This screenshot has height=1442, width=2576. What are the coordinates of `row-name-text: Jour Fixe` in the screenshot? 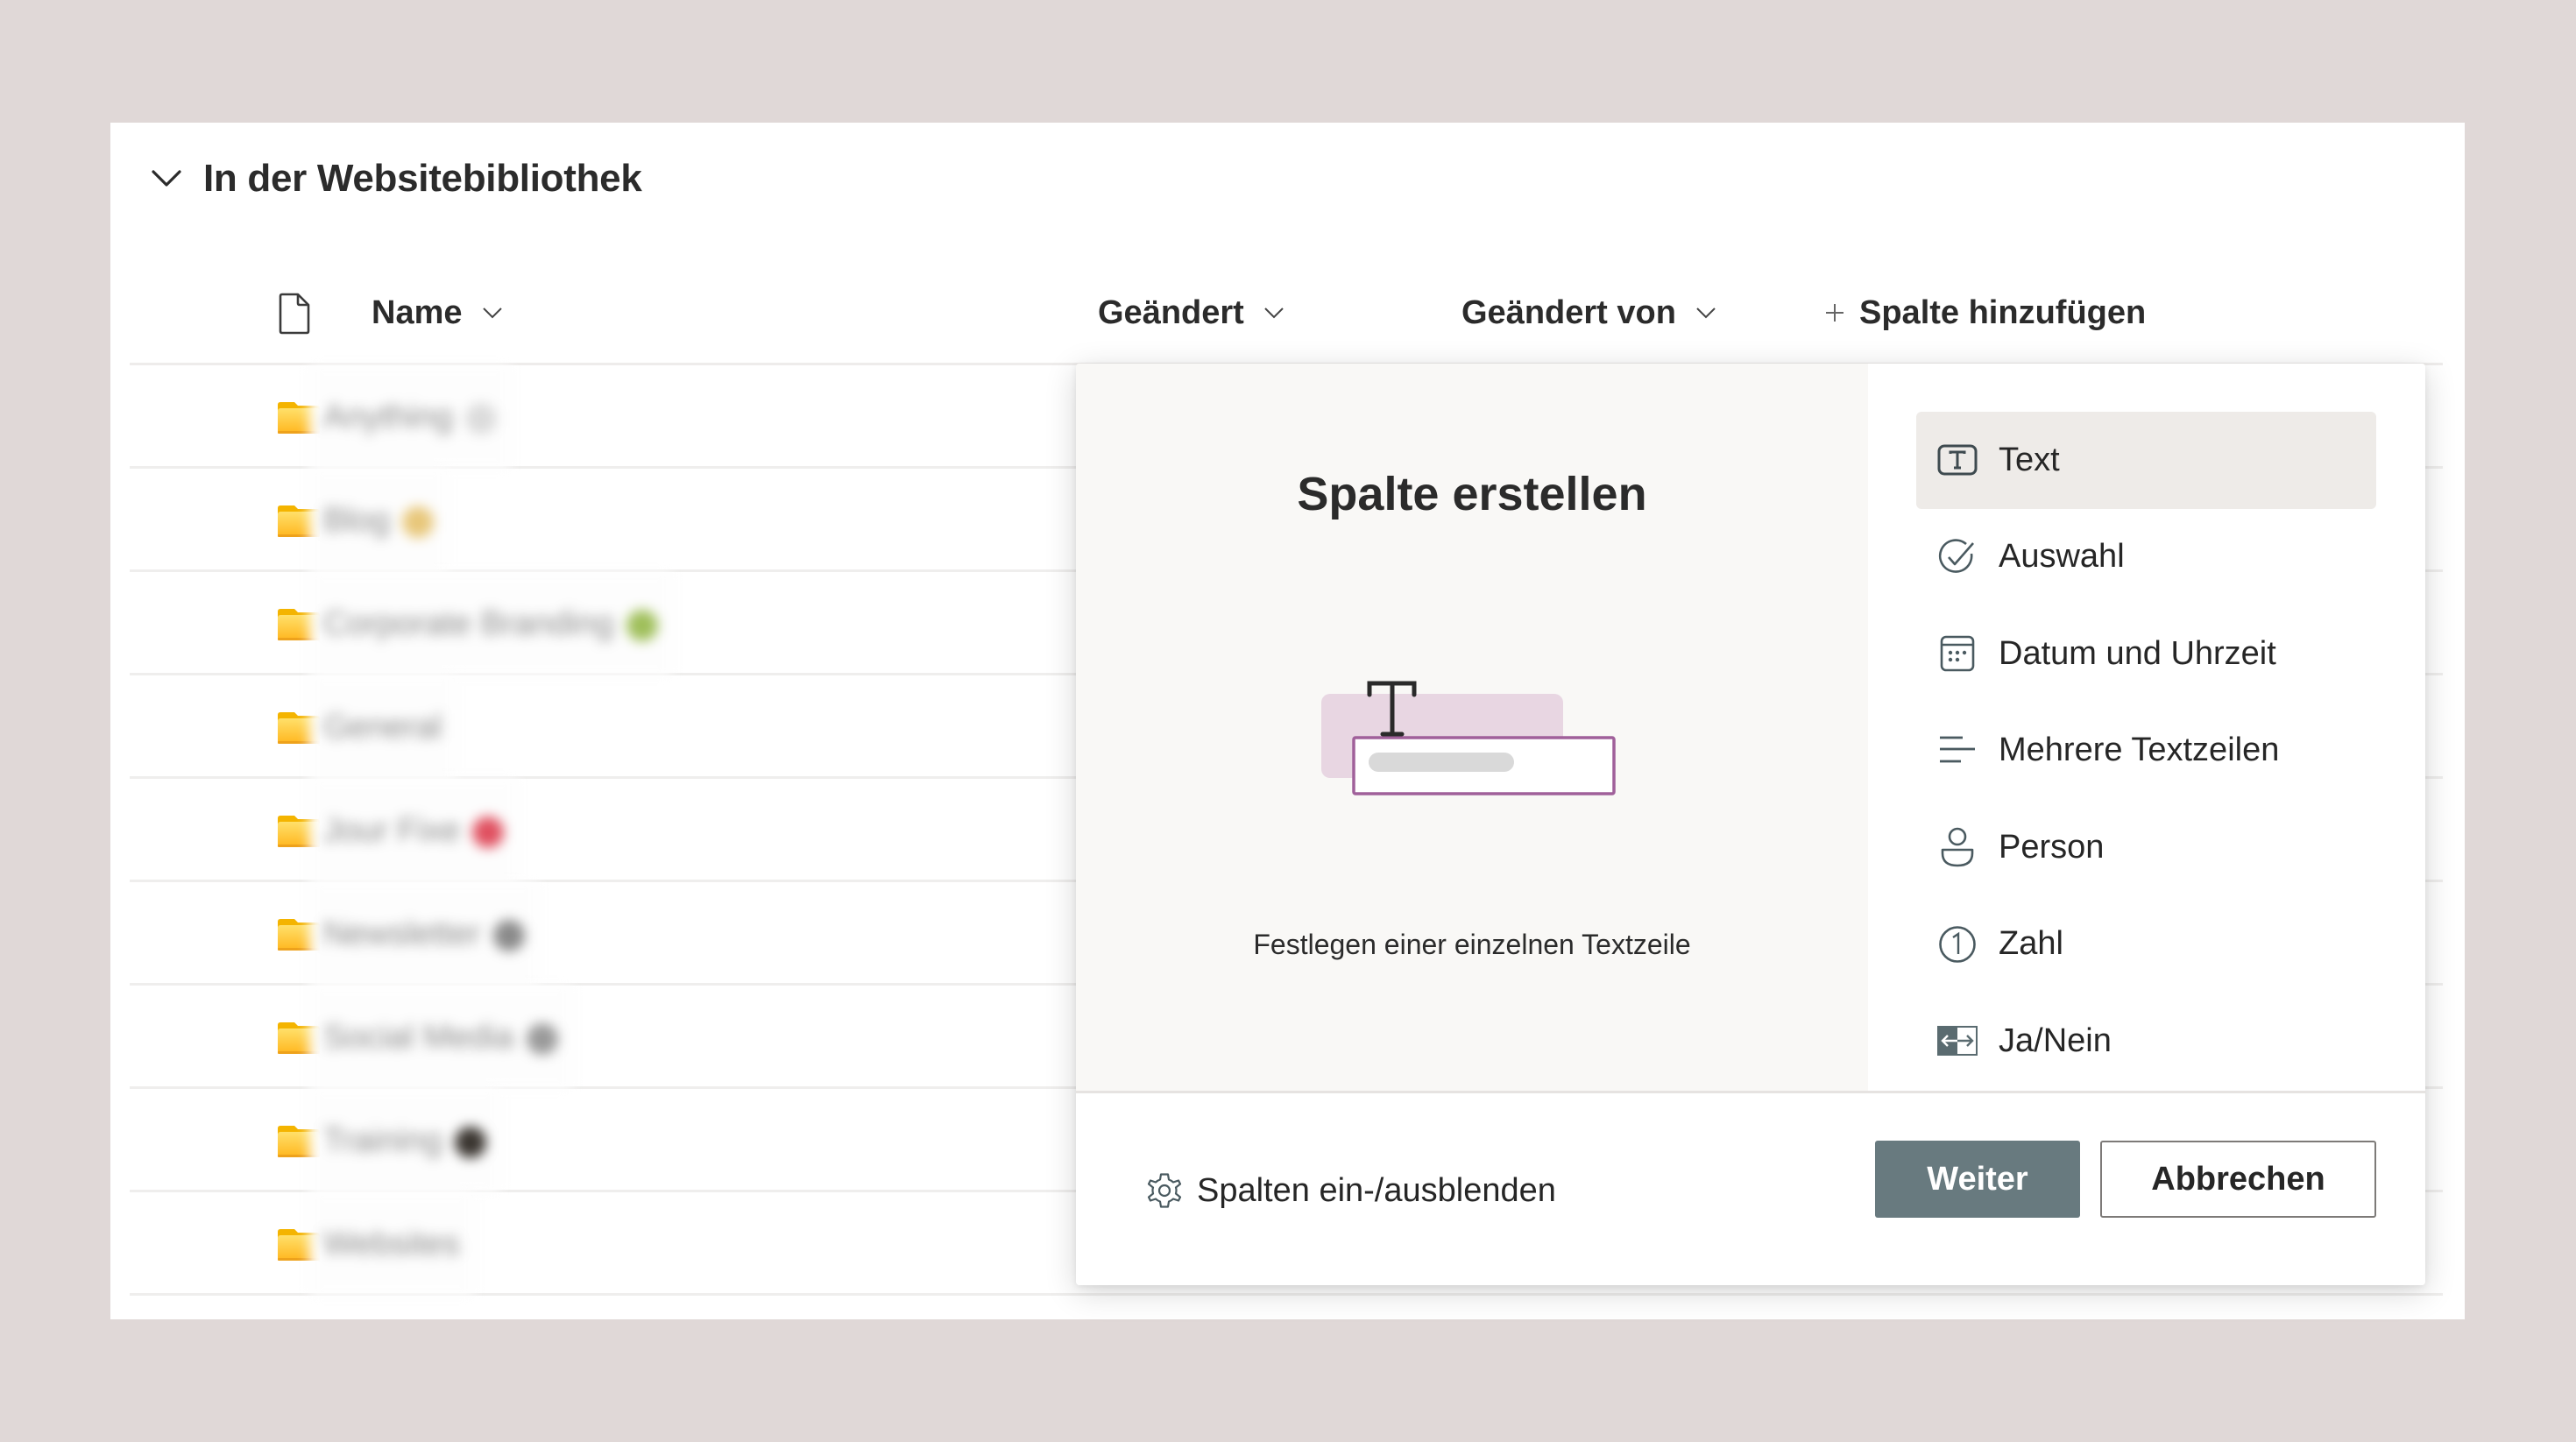 It's located at (392, 830).